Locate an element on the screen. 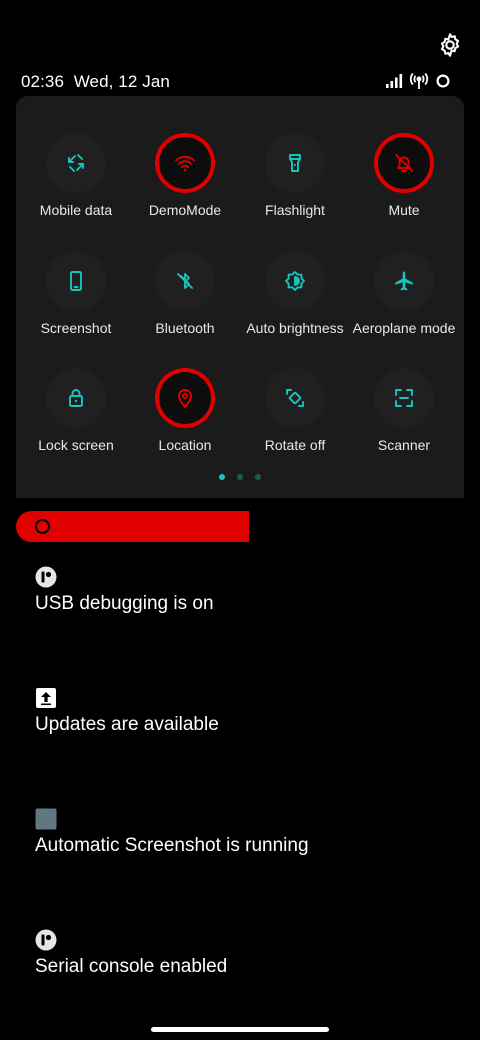 The width and height of the screenshot is (480, 1040). notification-item: Updates are available is located at coordinates (245, 712).